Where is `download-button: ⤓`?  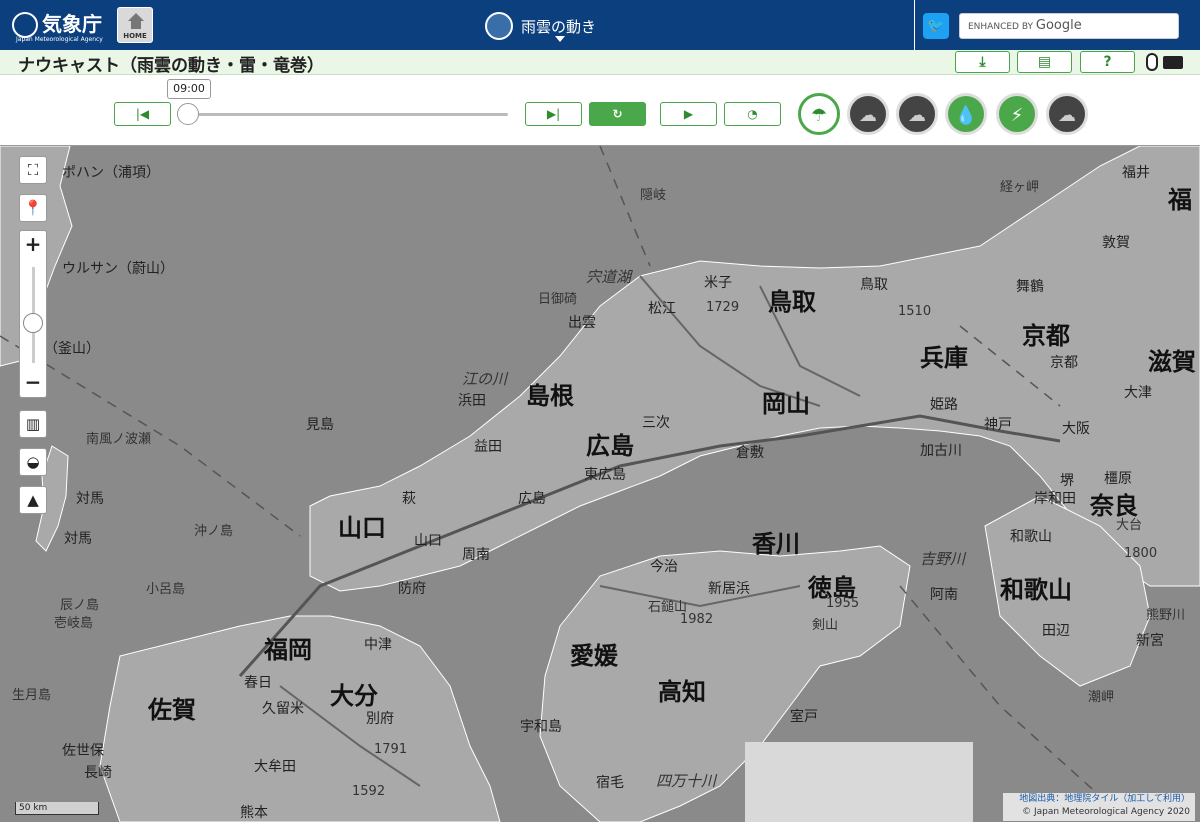 download-button: ⤓ is located at coordinates (982, 62).